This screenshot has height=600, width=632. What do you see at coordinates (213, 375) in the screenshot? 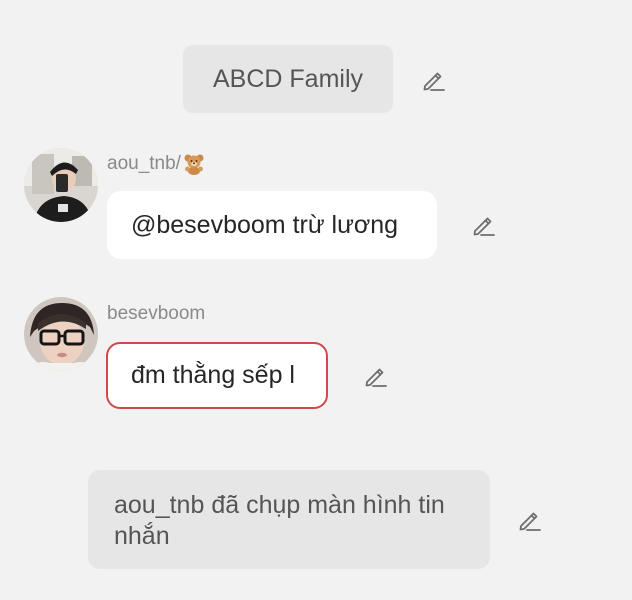
I see `message-text: đm thằng sếp l` at bounding box center [213, 375].